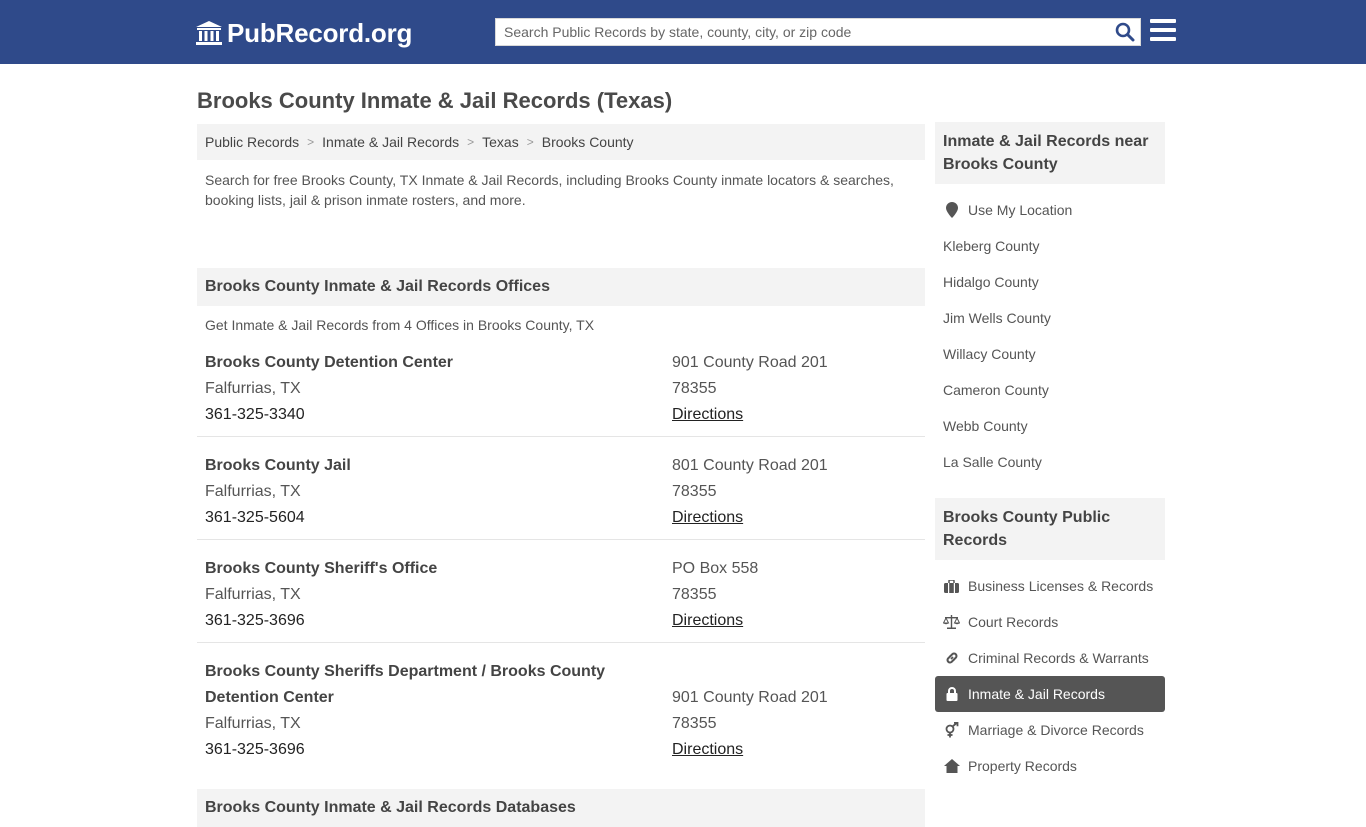 Image resolution: width=1366 pixels, height=827 pixels. What do you see at coordinates (1058, 658) in the screenshot?
I see `sidebar-item-label: Criminal Records & Warrants` at bounding box center [1058, 658].